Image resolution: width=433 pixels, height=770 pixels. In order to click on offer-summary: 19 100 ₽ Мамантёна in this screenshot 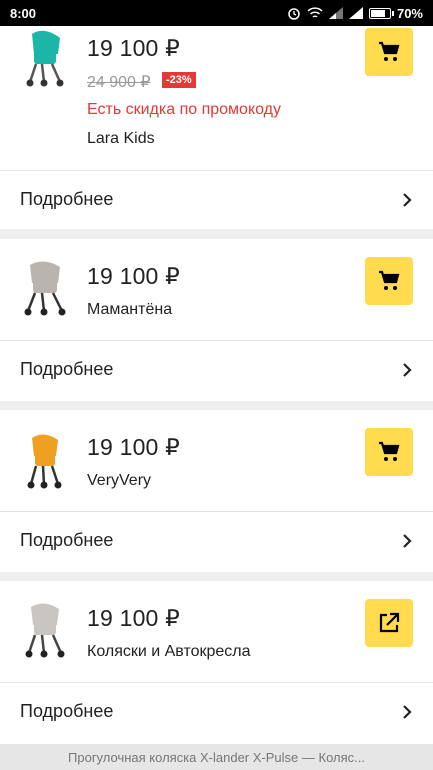, I will do `click(216, 289)`.